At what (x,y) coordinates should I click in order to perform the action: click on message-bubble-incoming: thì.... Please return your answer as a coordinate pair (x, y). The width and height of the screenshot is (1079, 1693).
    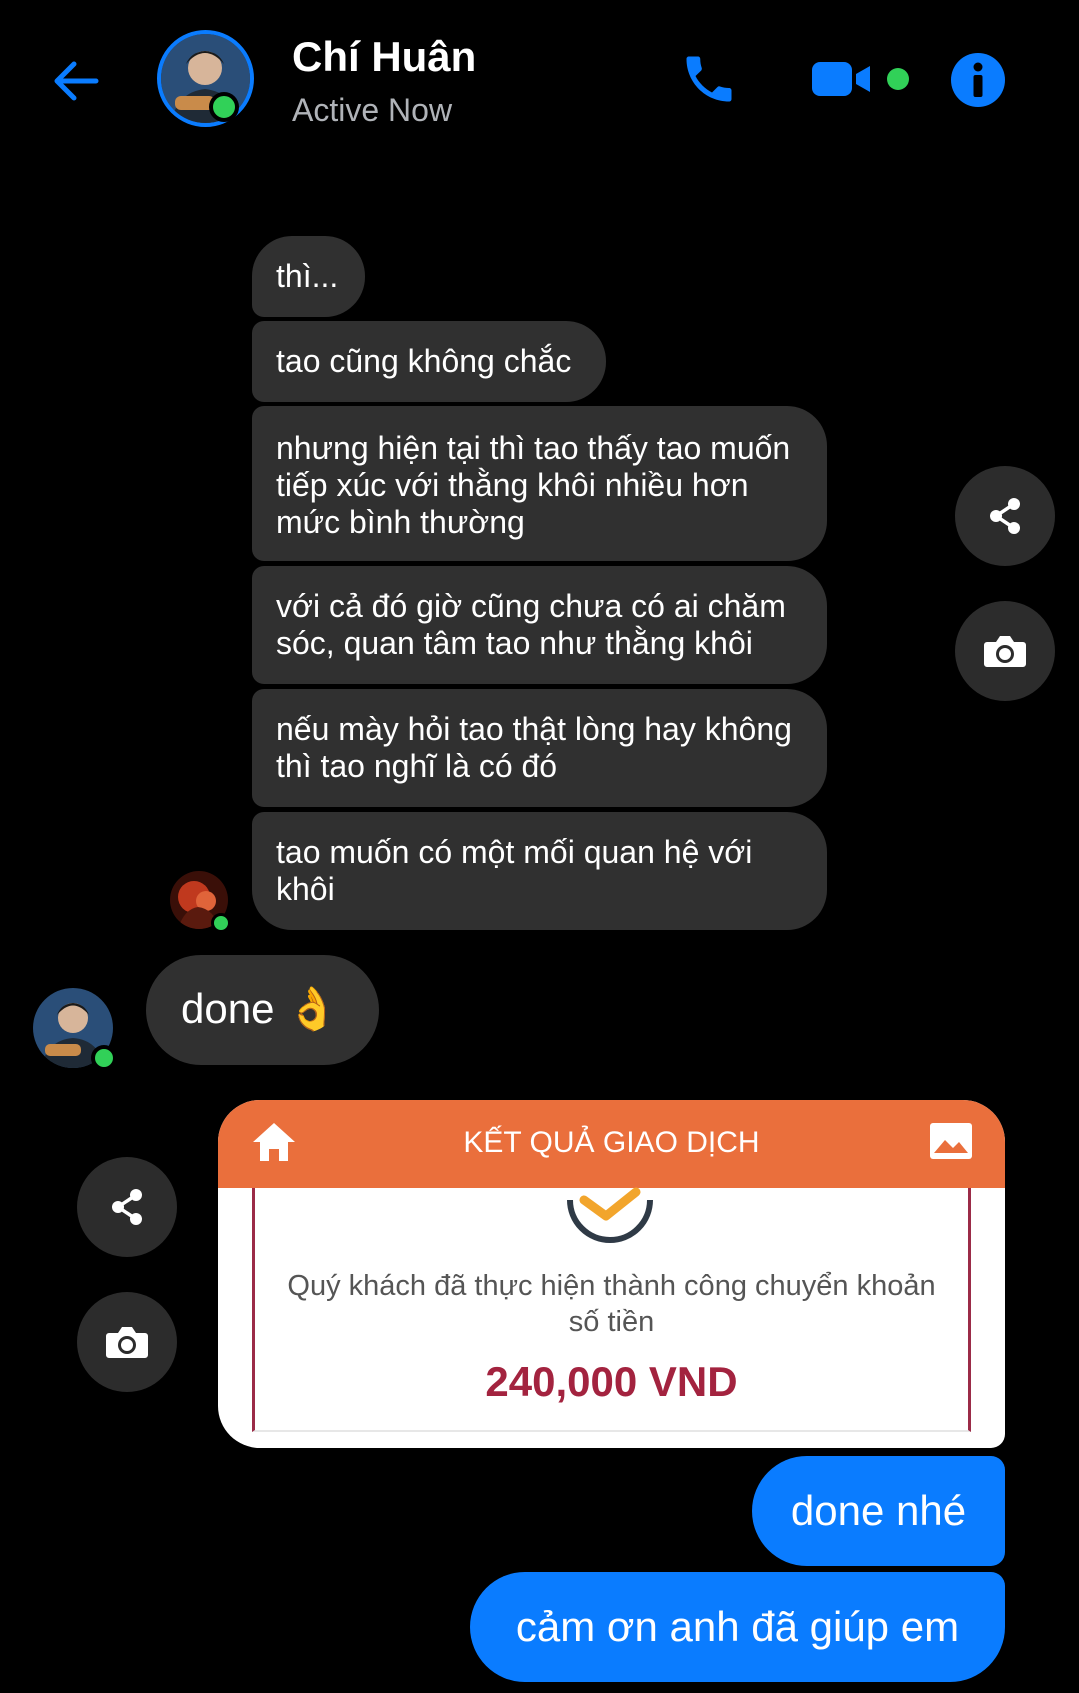
    Looking at the image, I should click on (308, 276).